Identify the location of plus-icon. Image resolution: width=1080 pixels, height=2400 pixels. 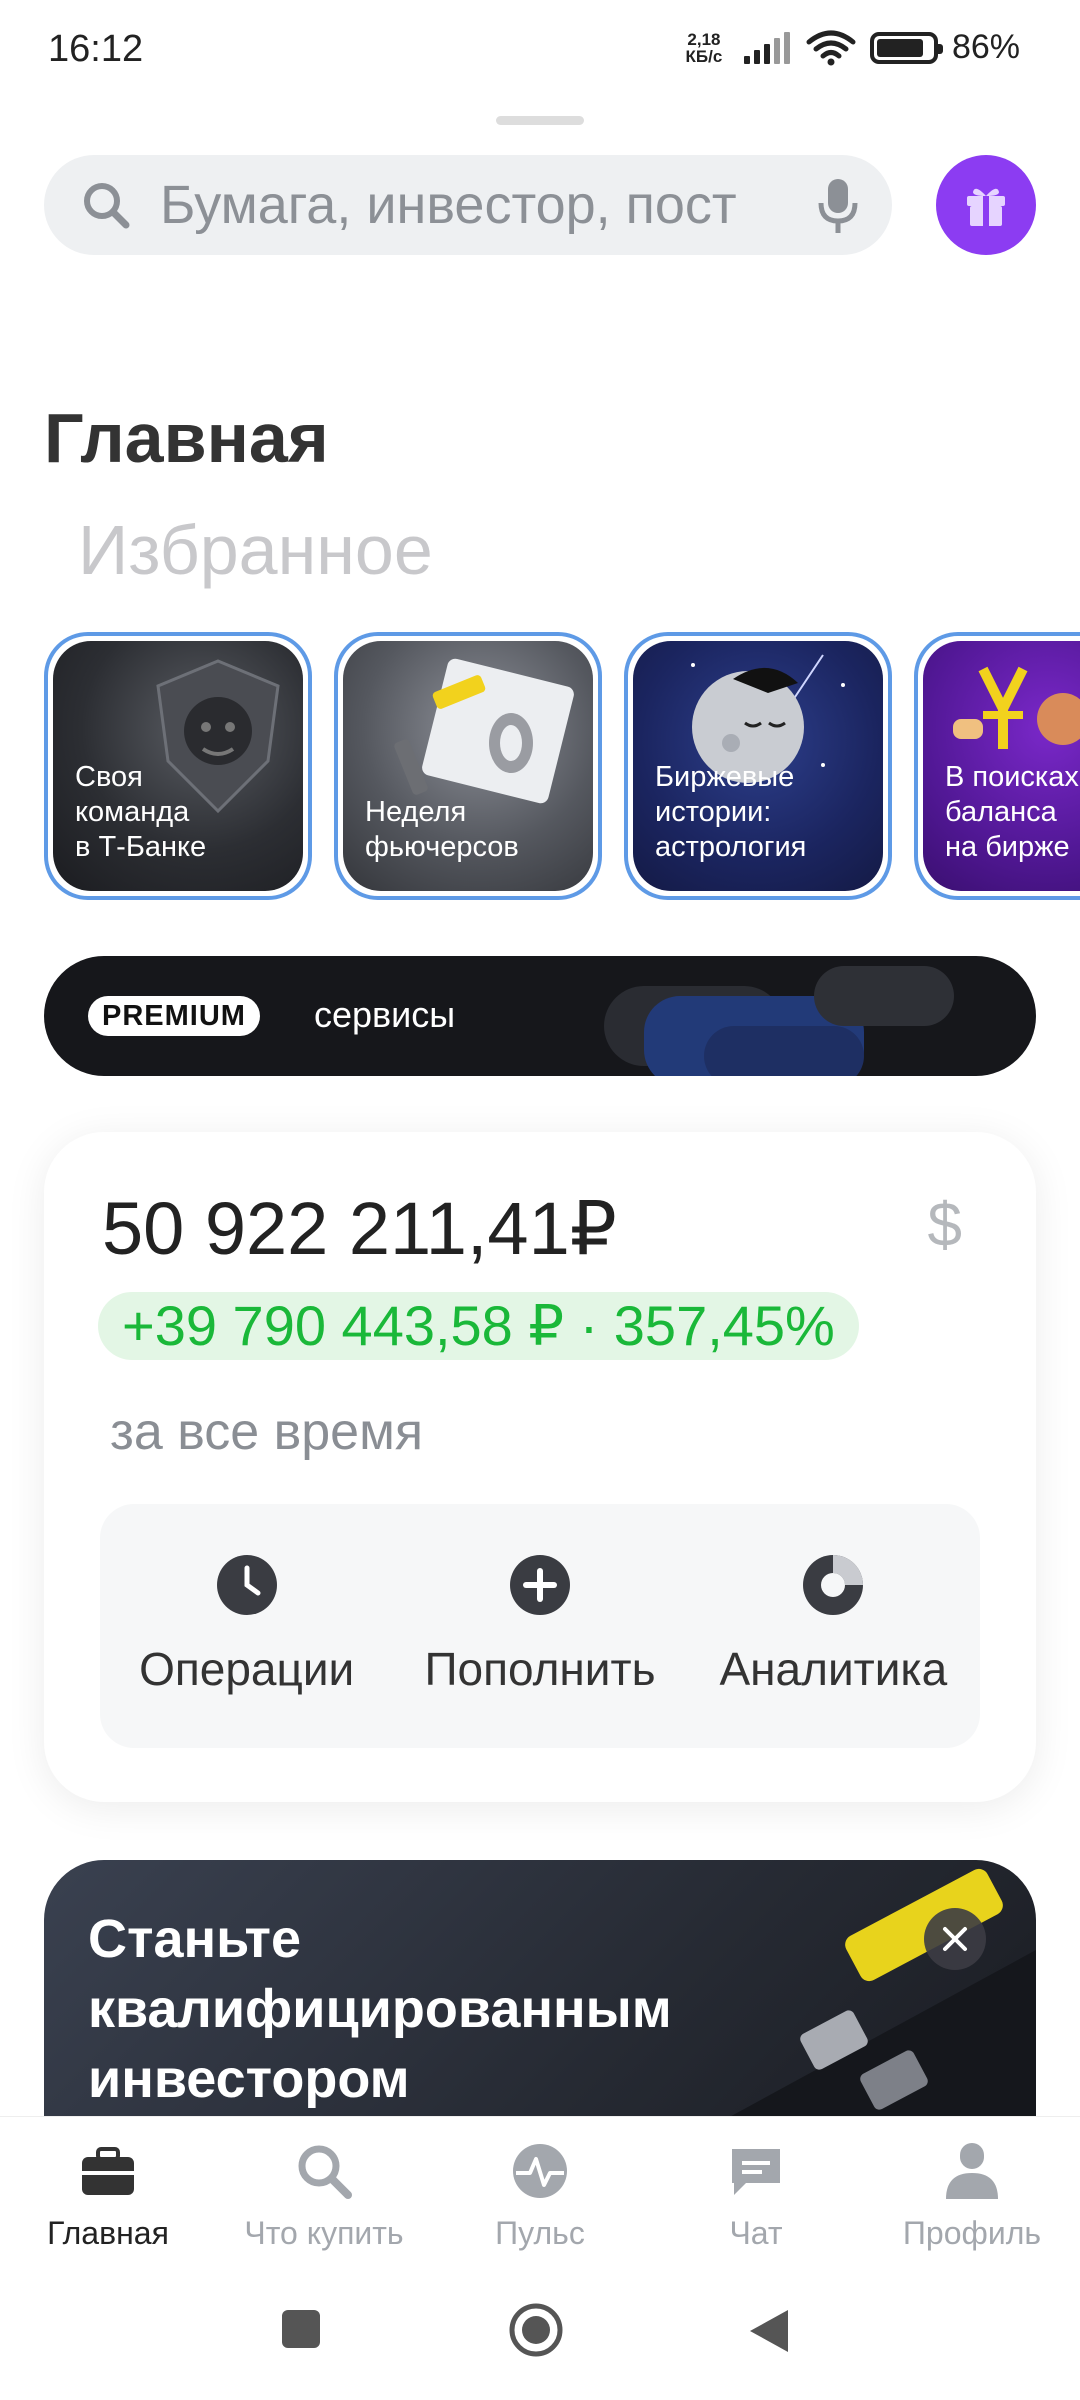
(539, 1585).